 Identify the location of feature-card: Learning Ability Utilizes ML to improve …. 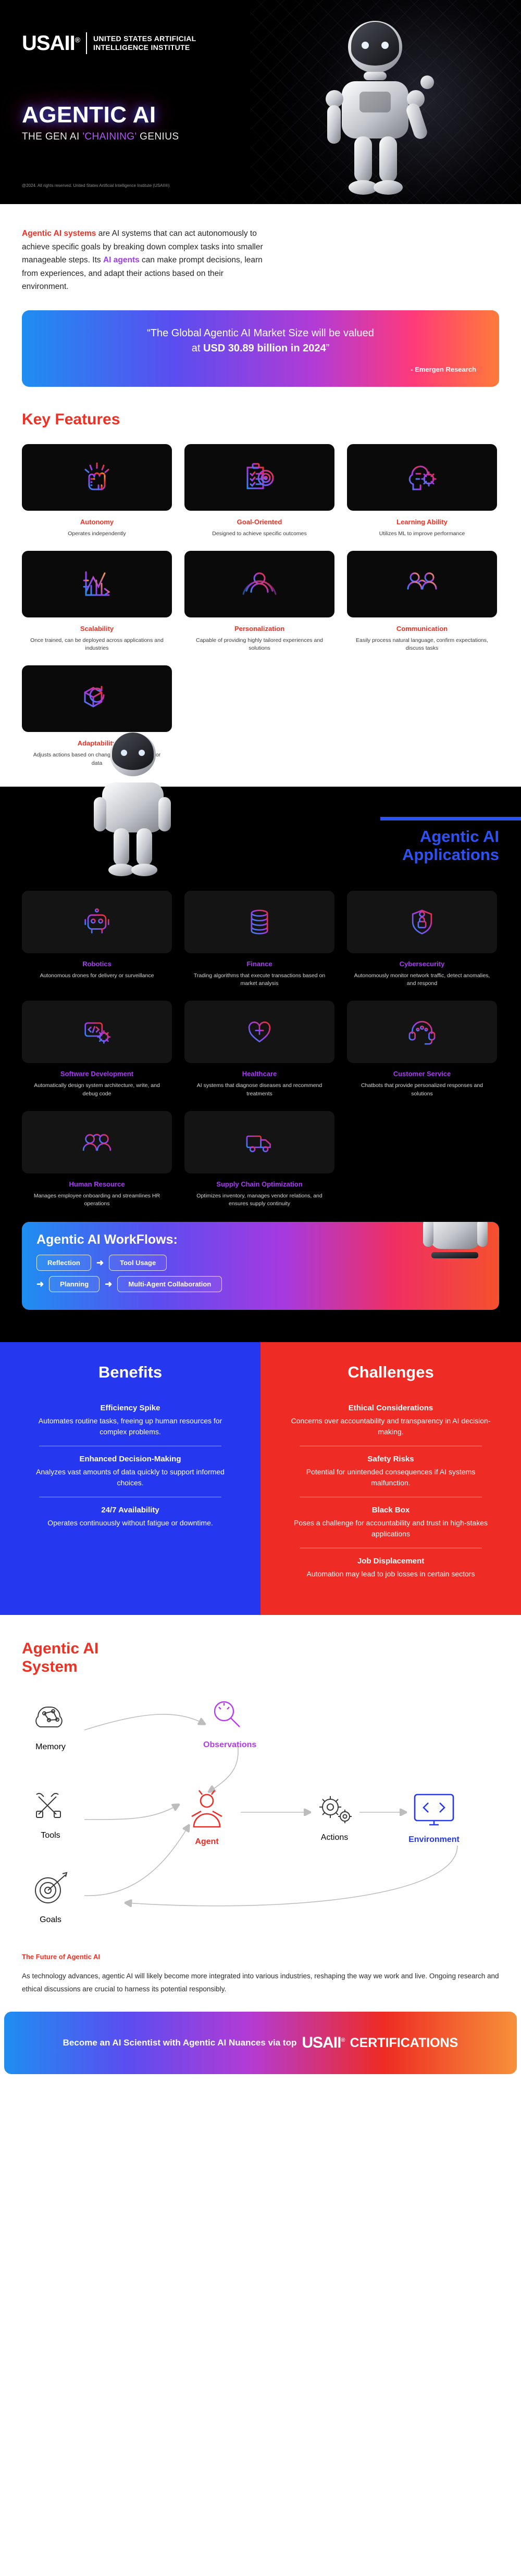
(422, 491).